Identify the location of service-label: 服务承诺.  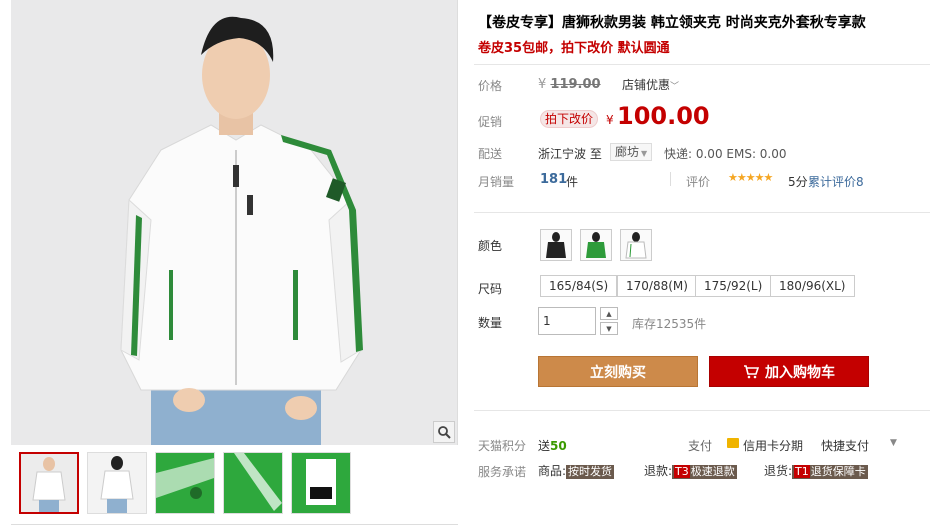
(502, 472).